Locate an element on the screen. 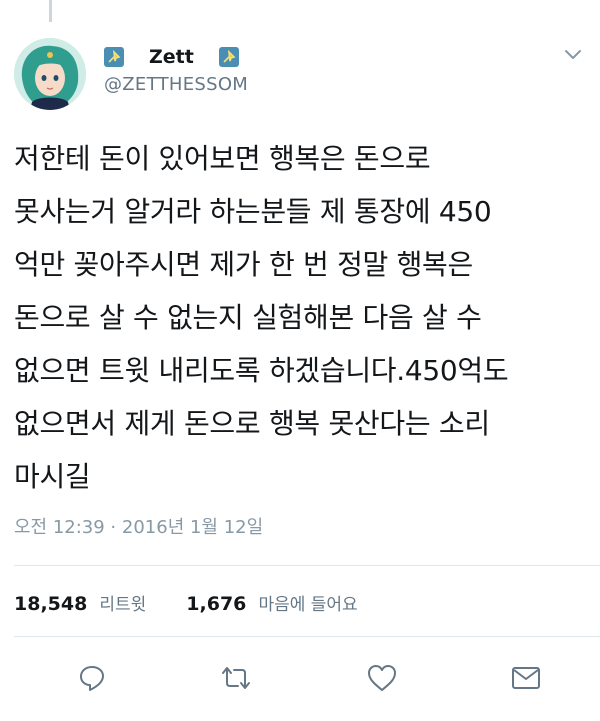  chevron-down-icon is located at coordinates (573, 52).